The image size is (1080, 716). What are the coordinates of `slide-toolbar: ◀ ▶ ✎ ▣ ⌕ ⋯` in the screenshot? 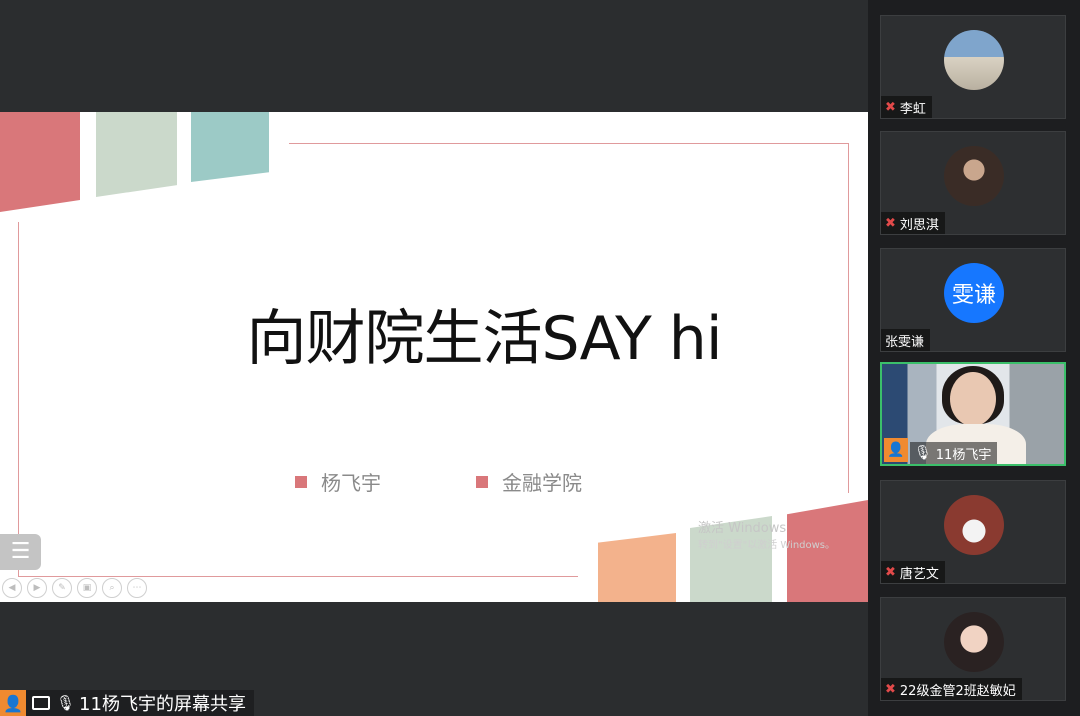 It's located at (74, 588).